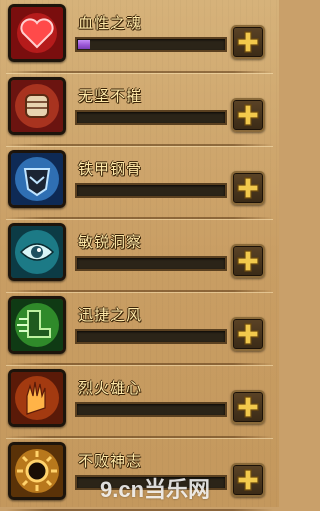  Describe the element at coordinates (37, 33) in the screenshot. I see `blood-heart-icon` at that location.